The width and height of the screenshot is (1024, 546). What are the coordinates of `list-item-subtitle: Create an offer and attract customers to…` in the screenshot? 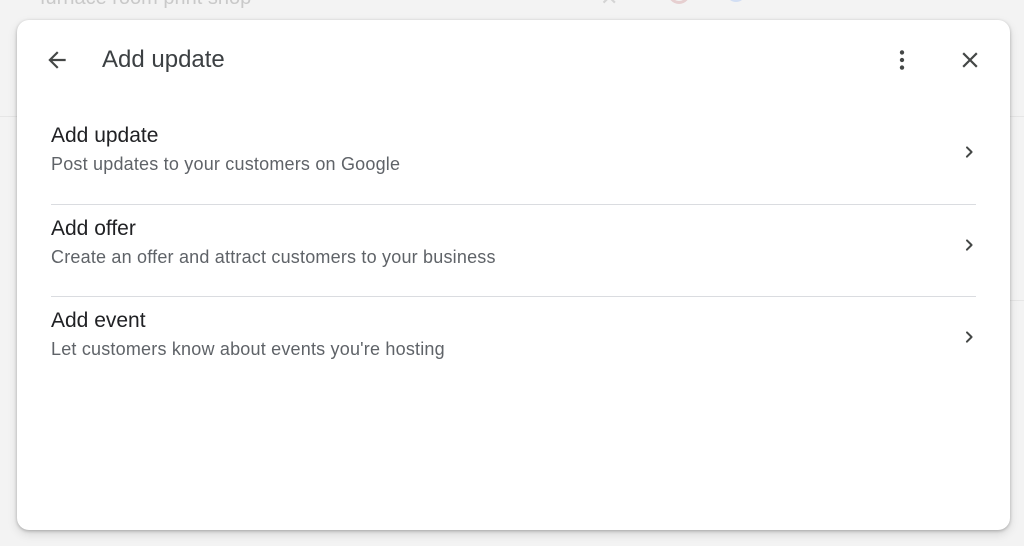 It's located at (273, 257).